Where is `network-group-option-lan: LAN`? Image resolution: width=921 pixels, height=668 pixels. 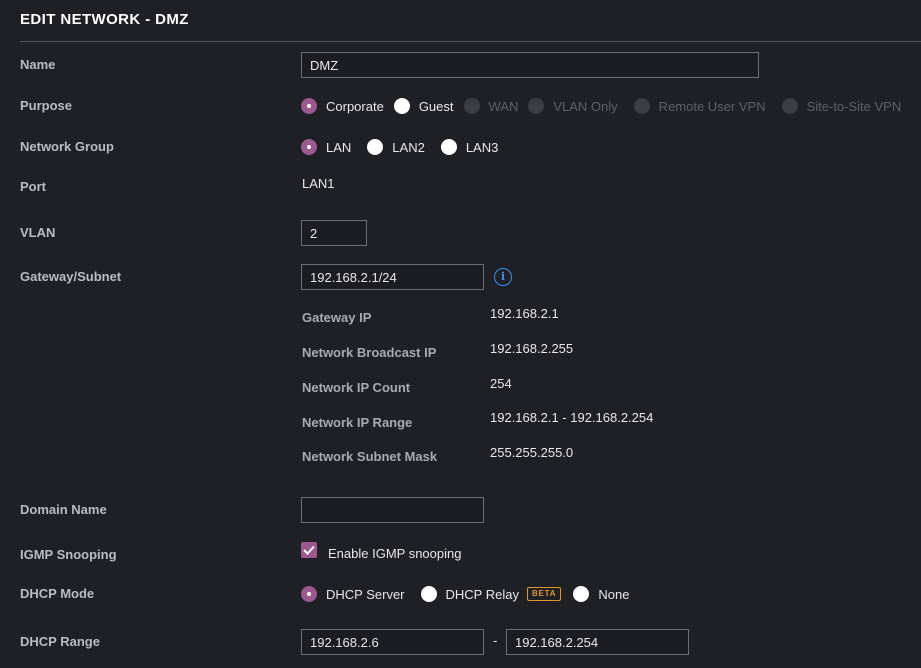
network-group-option-lan: LAN is located at coordinates (326, 147).